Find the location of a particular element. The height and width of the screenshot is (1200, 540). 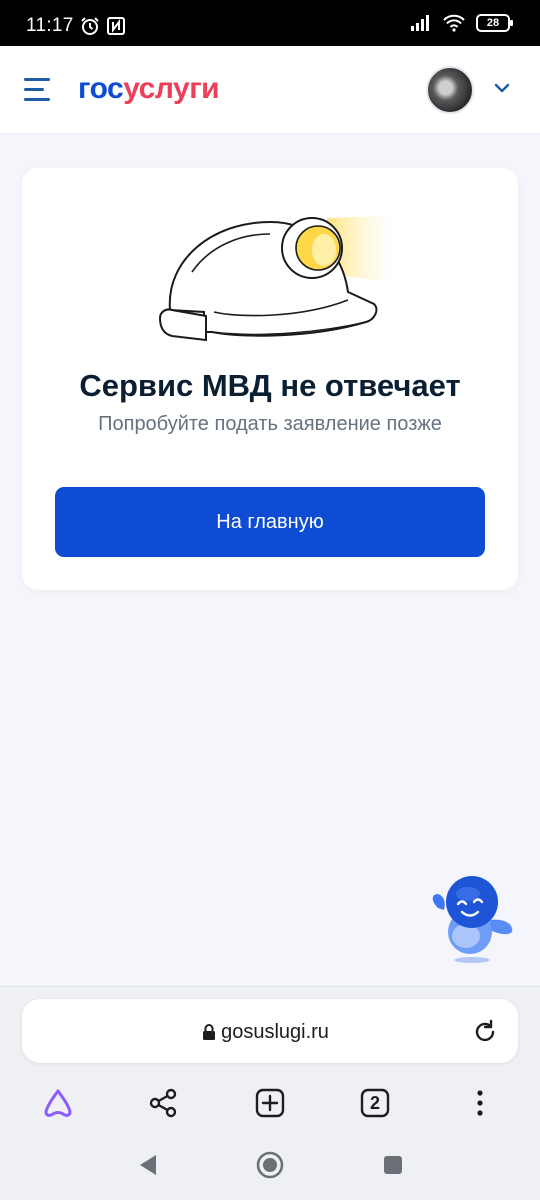

tab-count: 2 is located at coordinates (374, 1102).